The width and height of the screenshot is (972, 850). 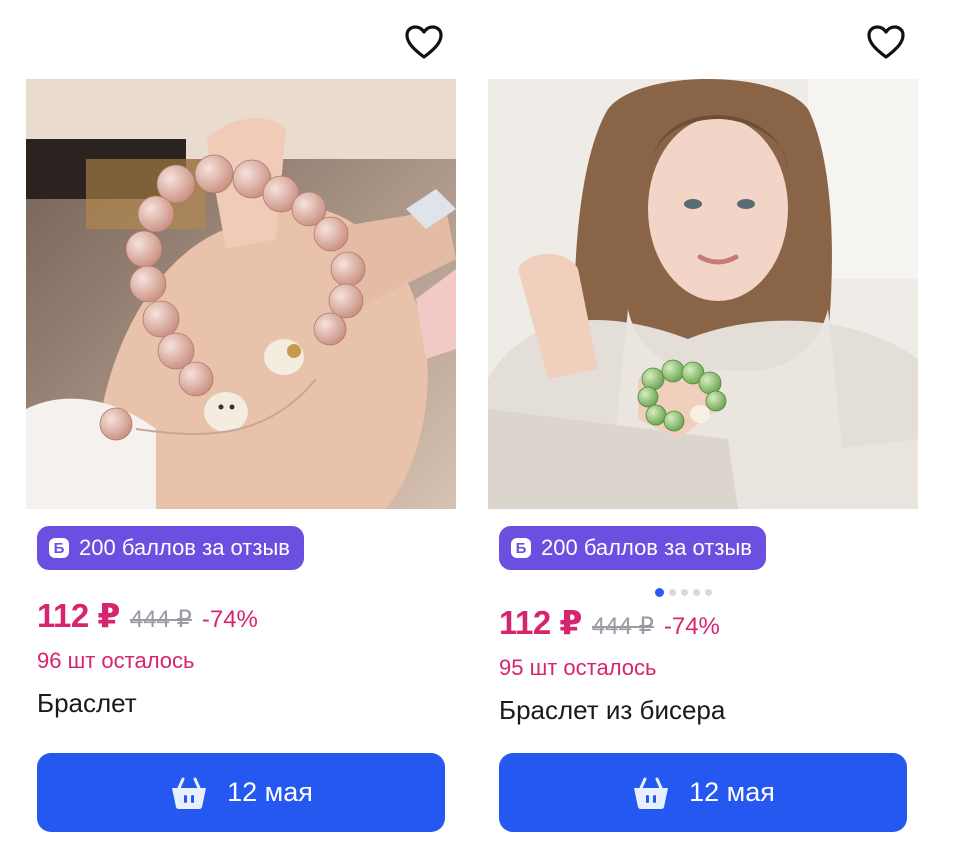 I want to click on stock-remaining: 96 шт осталось, so click(x=116, y=660).